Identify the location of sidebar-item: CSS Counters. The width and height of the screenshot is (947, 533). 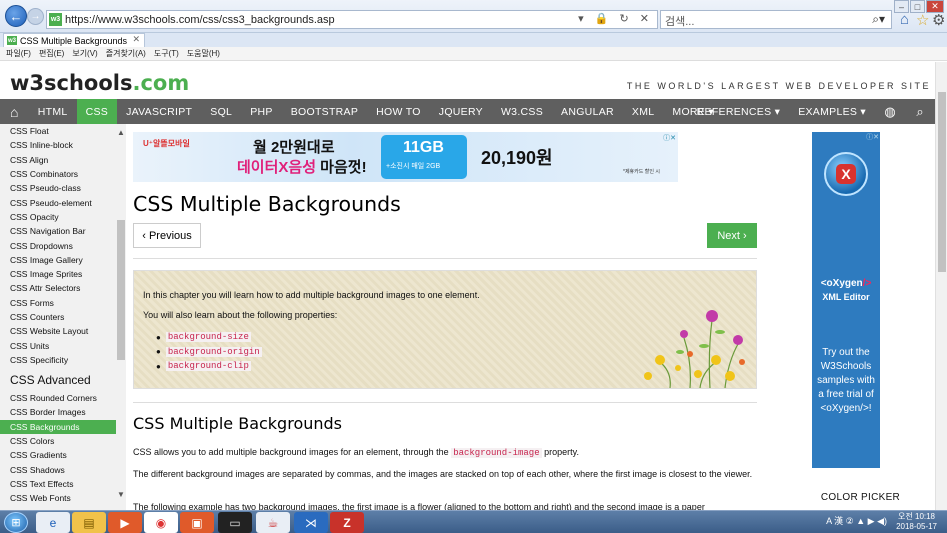
(58, 317).